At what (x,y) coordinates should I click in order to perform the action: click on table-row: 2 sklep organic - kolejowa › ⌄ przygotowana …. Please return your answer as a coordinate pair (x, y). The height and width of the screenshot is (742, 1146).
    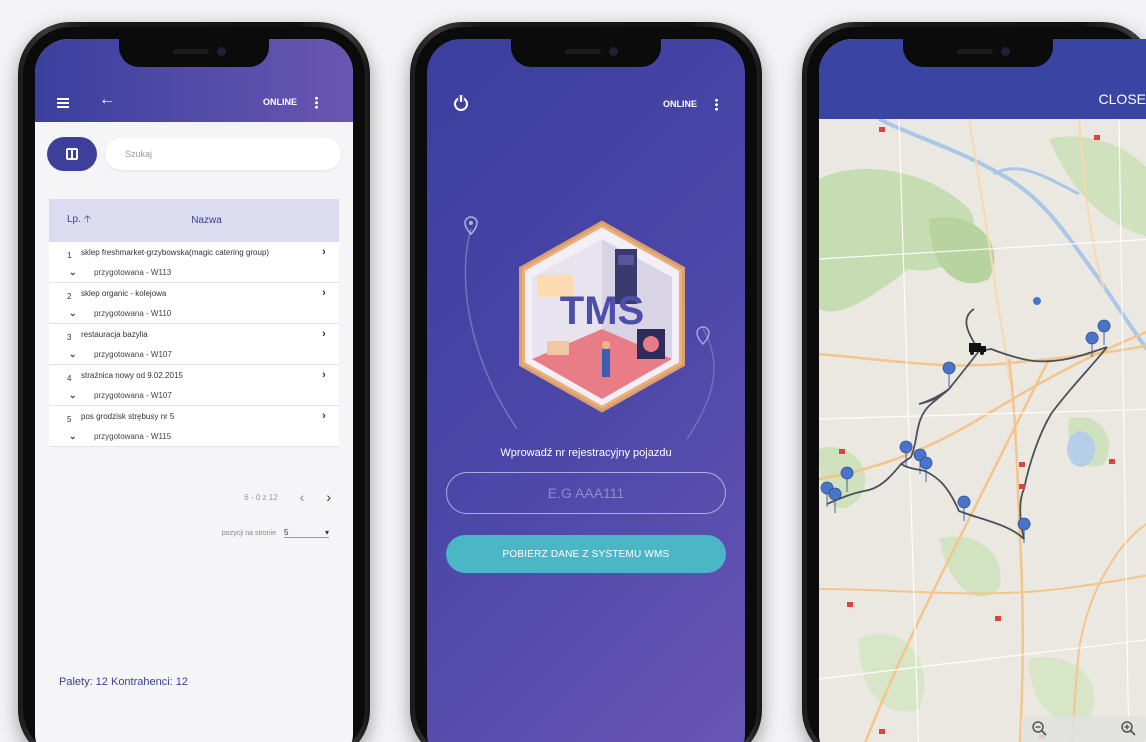
    Looking at the image, I should click on (194, 303).